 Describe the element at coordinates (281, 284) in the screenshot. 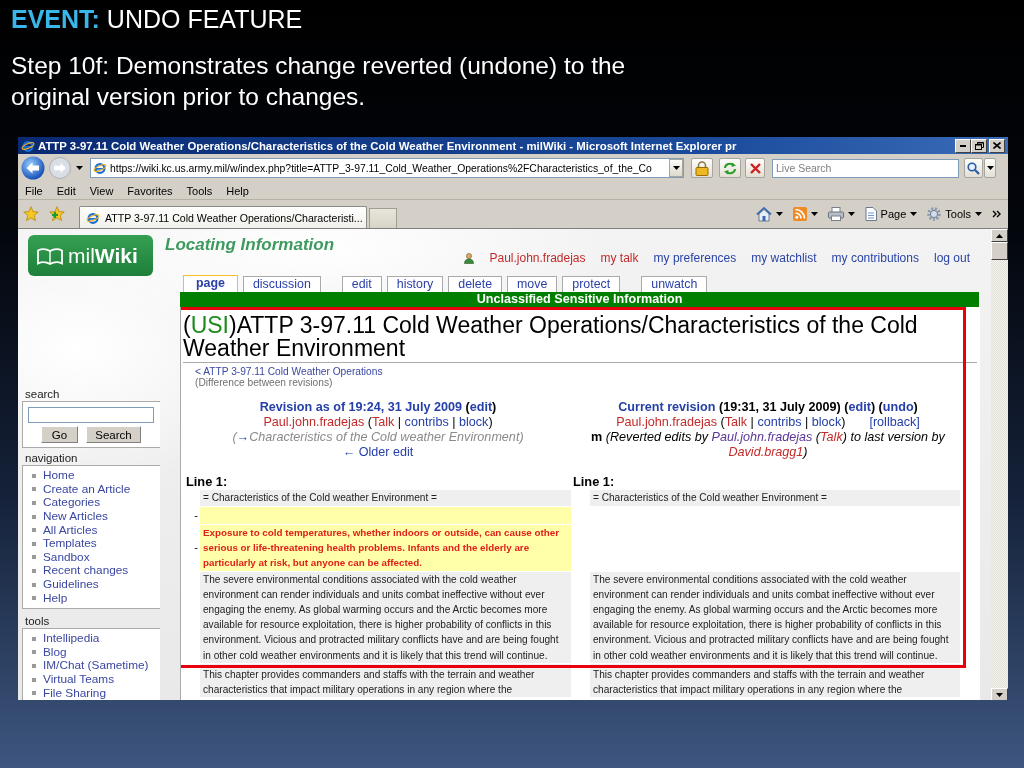

I see `page-tab: discussion` at that location.